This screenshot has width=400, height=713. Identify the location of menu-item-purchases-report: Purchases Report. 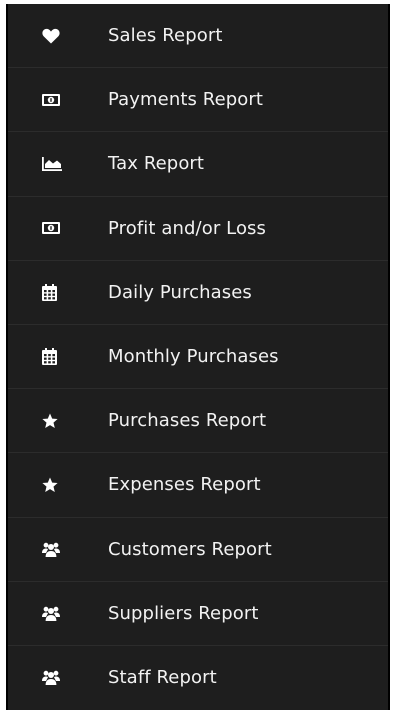
(198, 421).